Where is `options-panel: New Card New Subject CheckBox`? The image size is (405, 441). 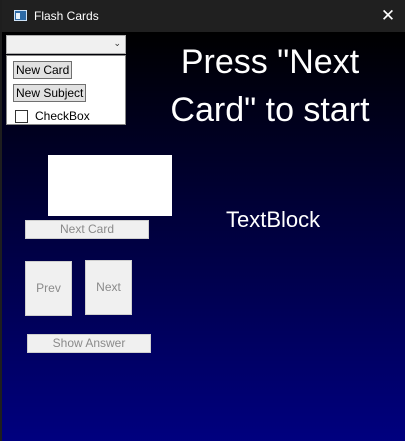
options-panel: New Card New Subject CheckBox is located at coordinates (66, 90).